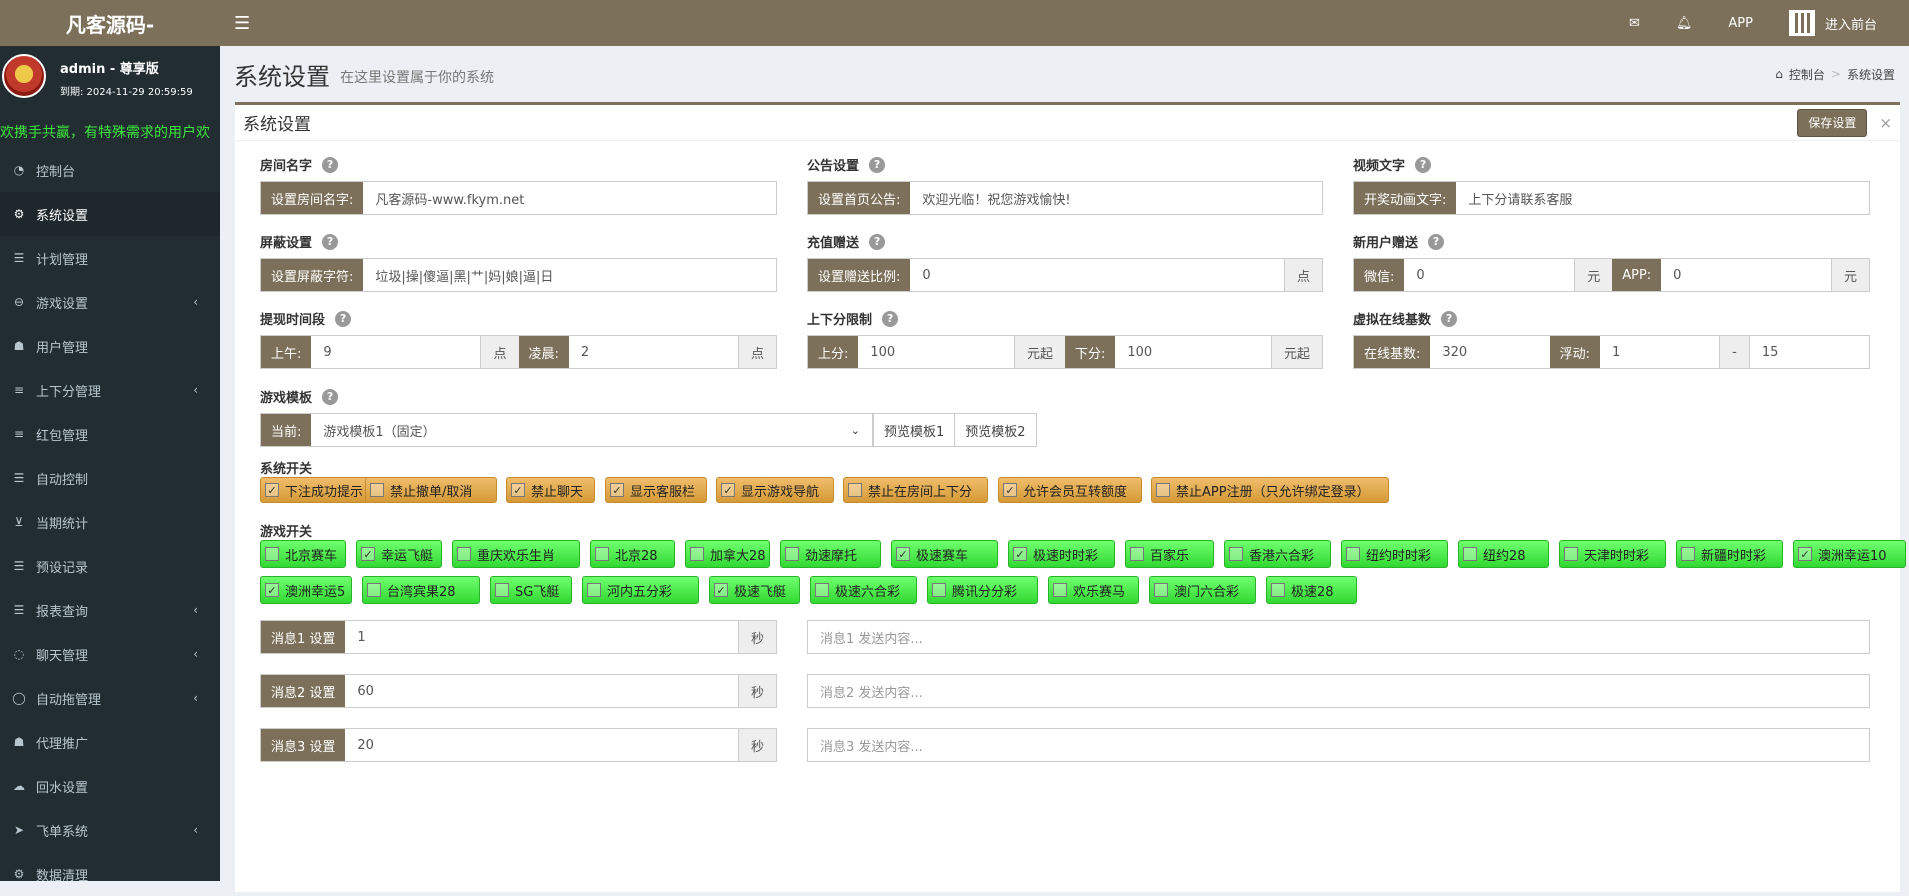 The height and width of the screenshot is (896, 1909). What do you see at coordinates (110, 390) in the screenshot?
I see `sidebar-item-5: ≡ 上下分管理 ‹` at bounding box center [110, 390].